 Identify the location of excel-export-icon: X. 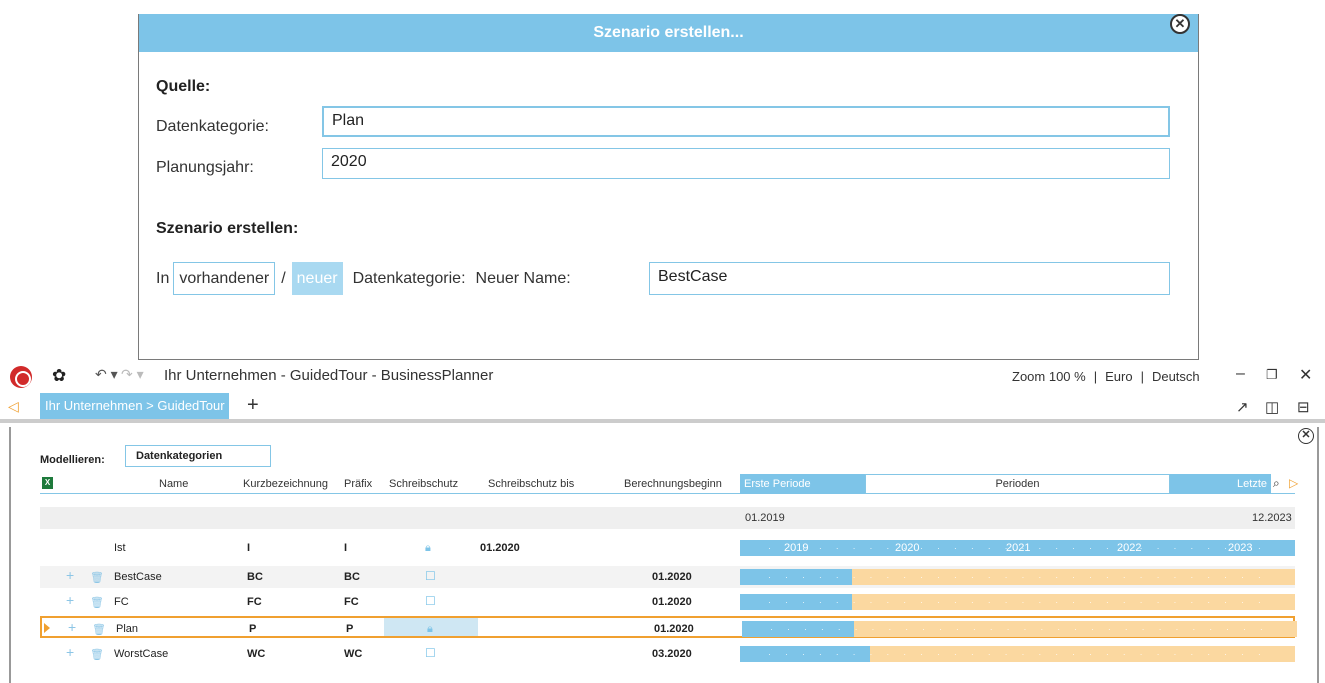
(47, 483).